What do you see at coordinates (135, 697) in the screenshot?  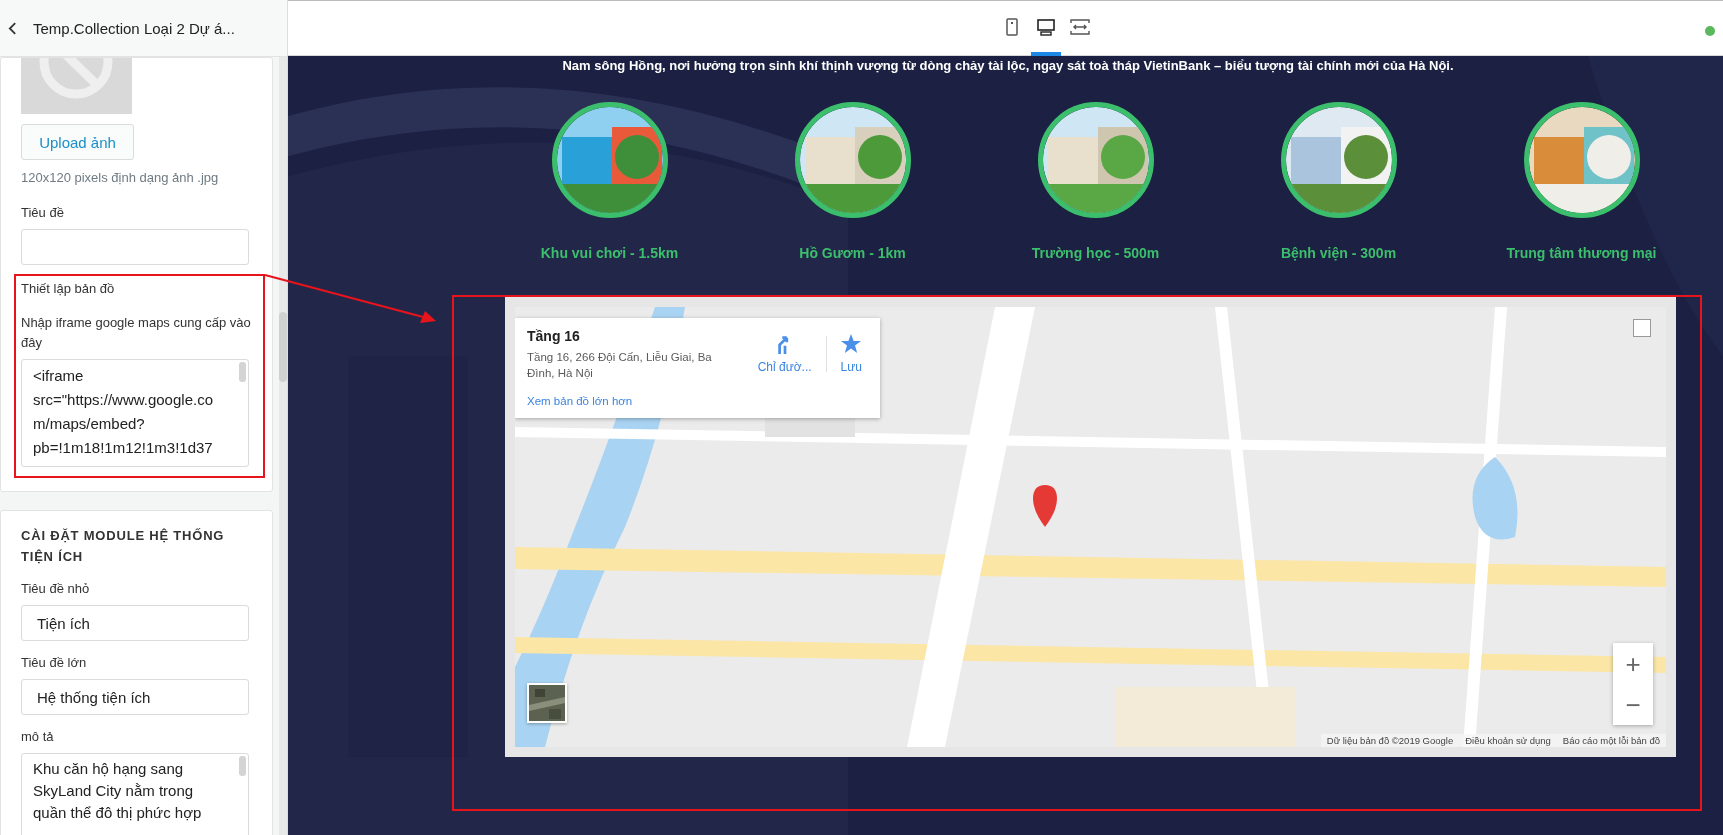 I see `text-field: Hệ thống tiện ích` at bounding box center [135, 697].